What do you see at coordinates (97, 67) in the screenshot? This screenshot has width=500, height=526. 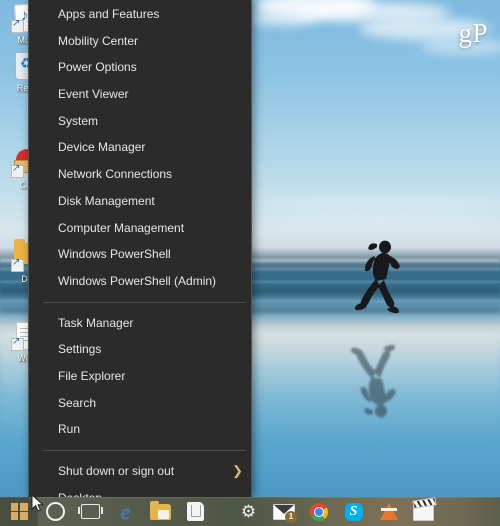 I see `menu-item-label: Power Options` at bounding box center [97, 67].